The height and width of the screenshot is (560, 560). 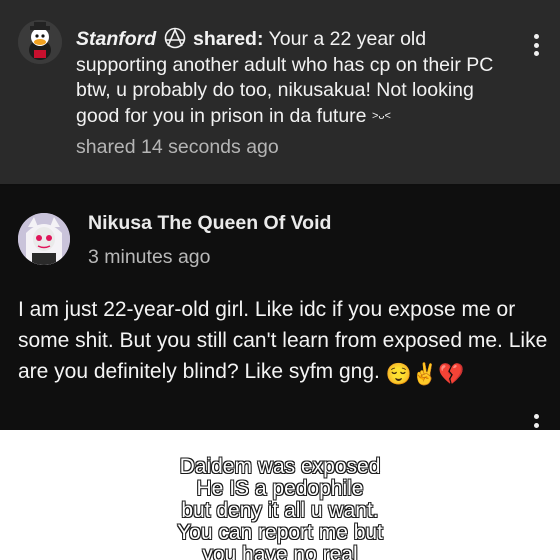 What do you see at coordinates (280, 488) in the screenshot?
I see `caption-line: He IS a pedophile` at bounding box center [280, 488].